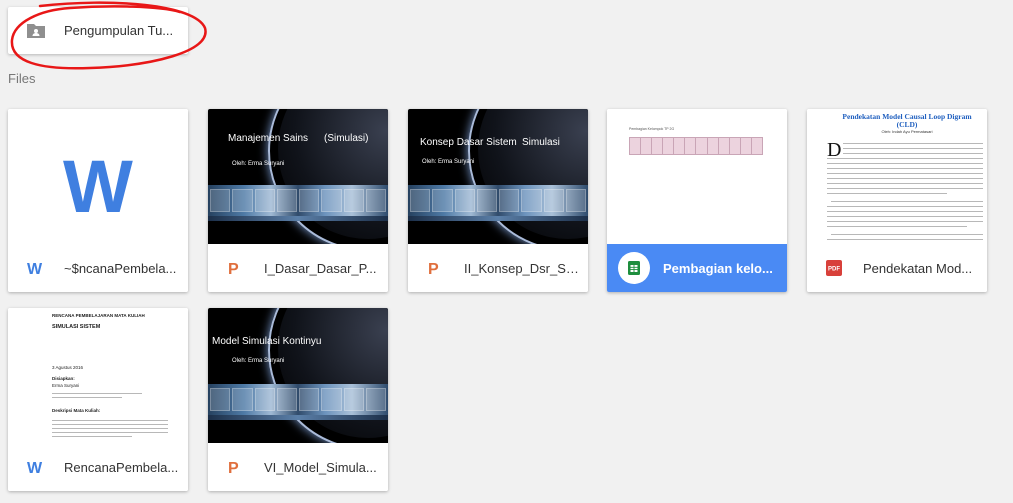 Image resolution: width=1013 pixels, height=503 pixels. I want to click on slide-title: Model Simulasi Kontinyu, so click(267, 341).